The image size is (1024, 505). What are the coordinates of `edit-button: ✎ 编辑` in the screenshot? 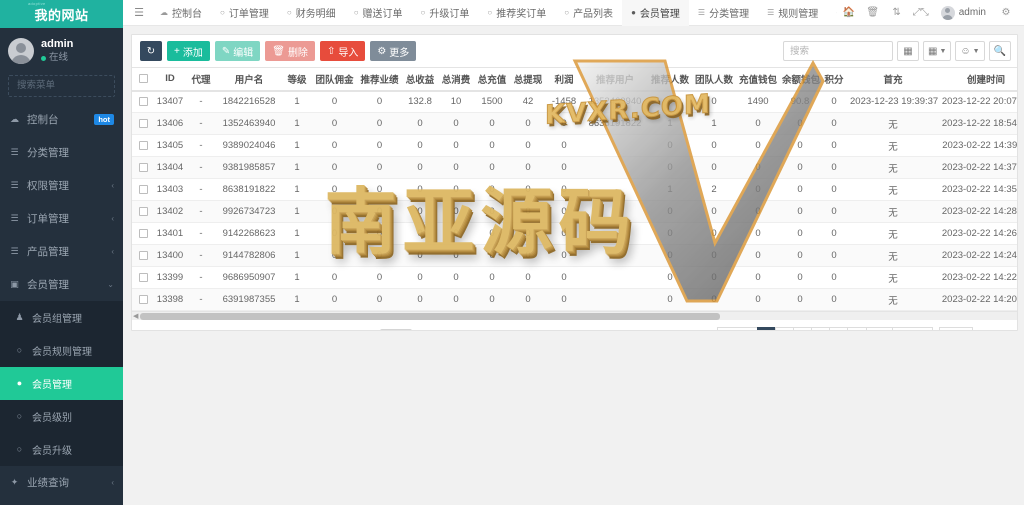 It's located at (237, 51).